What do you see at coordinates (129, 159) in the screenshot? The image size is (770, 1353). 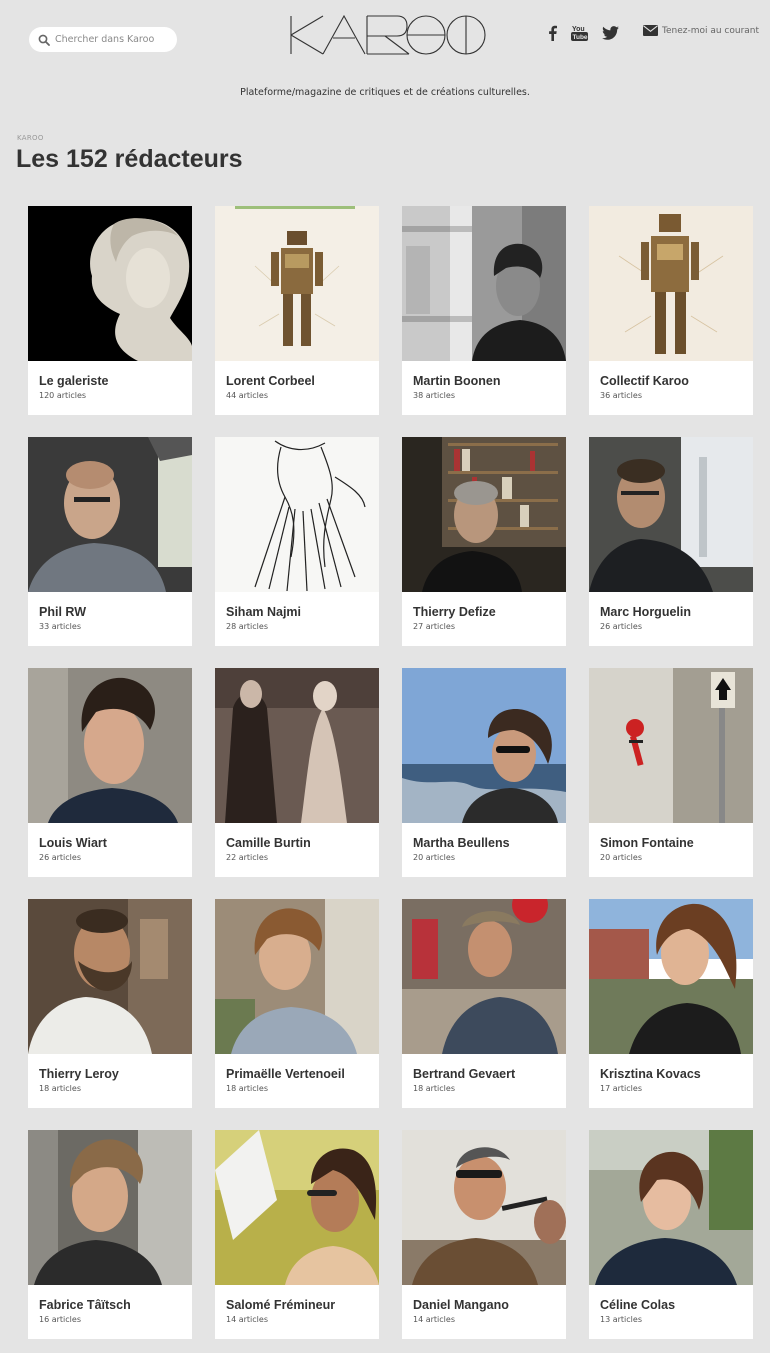 I see `page-title: Les 152 rédacteurs` at bounding box center [129, 159].